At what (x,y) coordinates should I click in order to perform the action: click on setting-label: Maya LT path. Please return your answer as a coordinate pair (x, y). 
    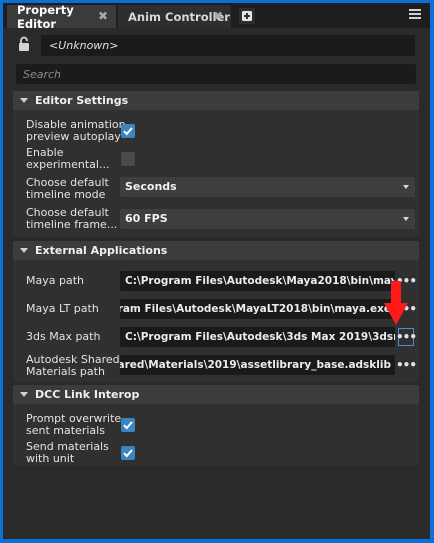
    Looking at the image, I should click on (62, 308).